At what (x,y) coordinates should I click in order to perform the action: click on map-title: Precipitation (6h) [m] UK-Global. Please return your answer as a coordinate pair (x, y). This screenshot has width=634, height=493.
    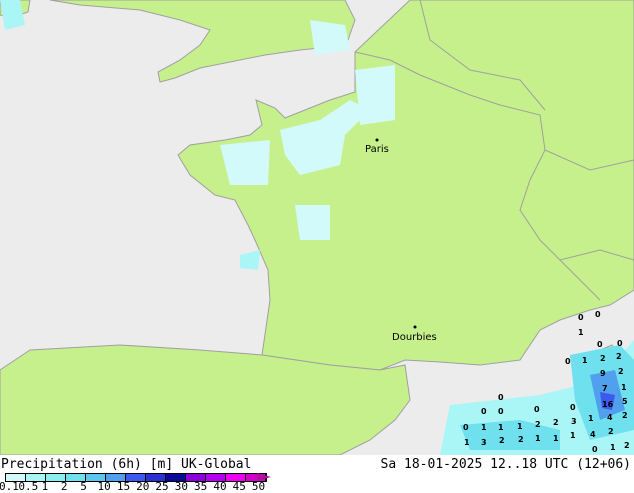
    Looking at the image, I should click on (126, 464).